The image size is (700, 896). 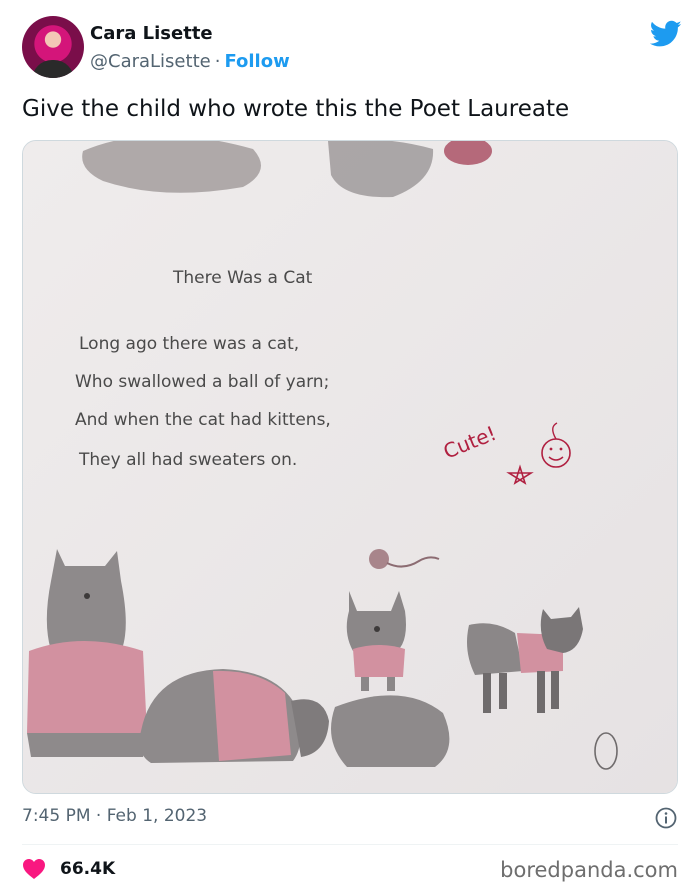 I want to click on divider, so click(x=350, y=844).